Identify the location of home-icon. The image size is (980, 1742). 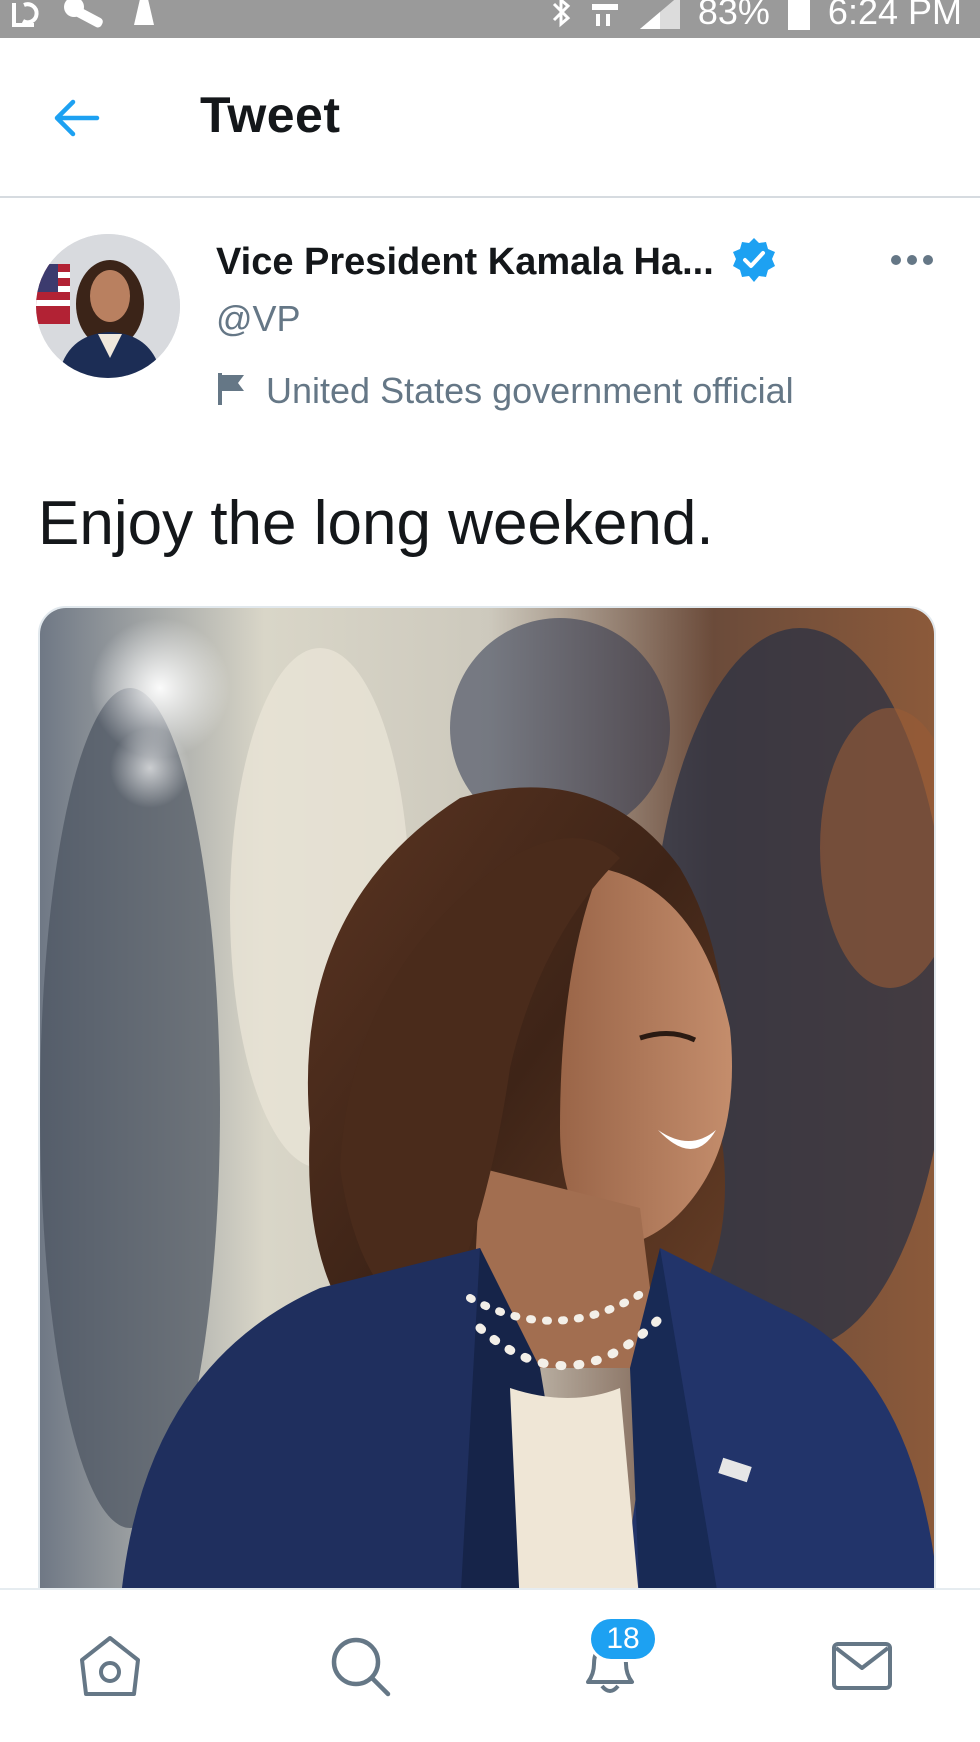
(110, 1668).